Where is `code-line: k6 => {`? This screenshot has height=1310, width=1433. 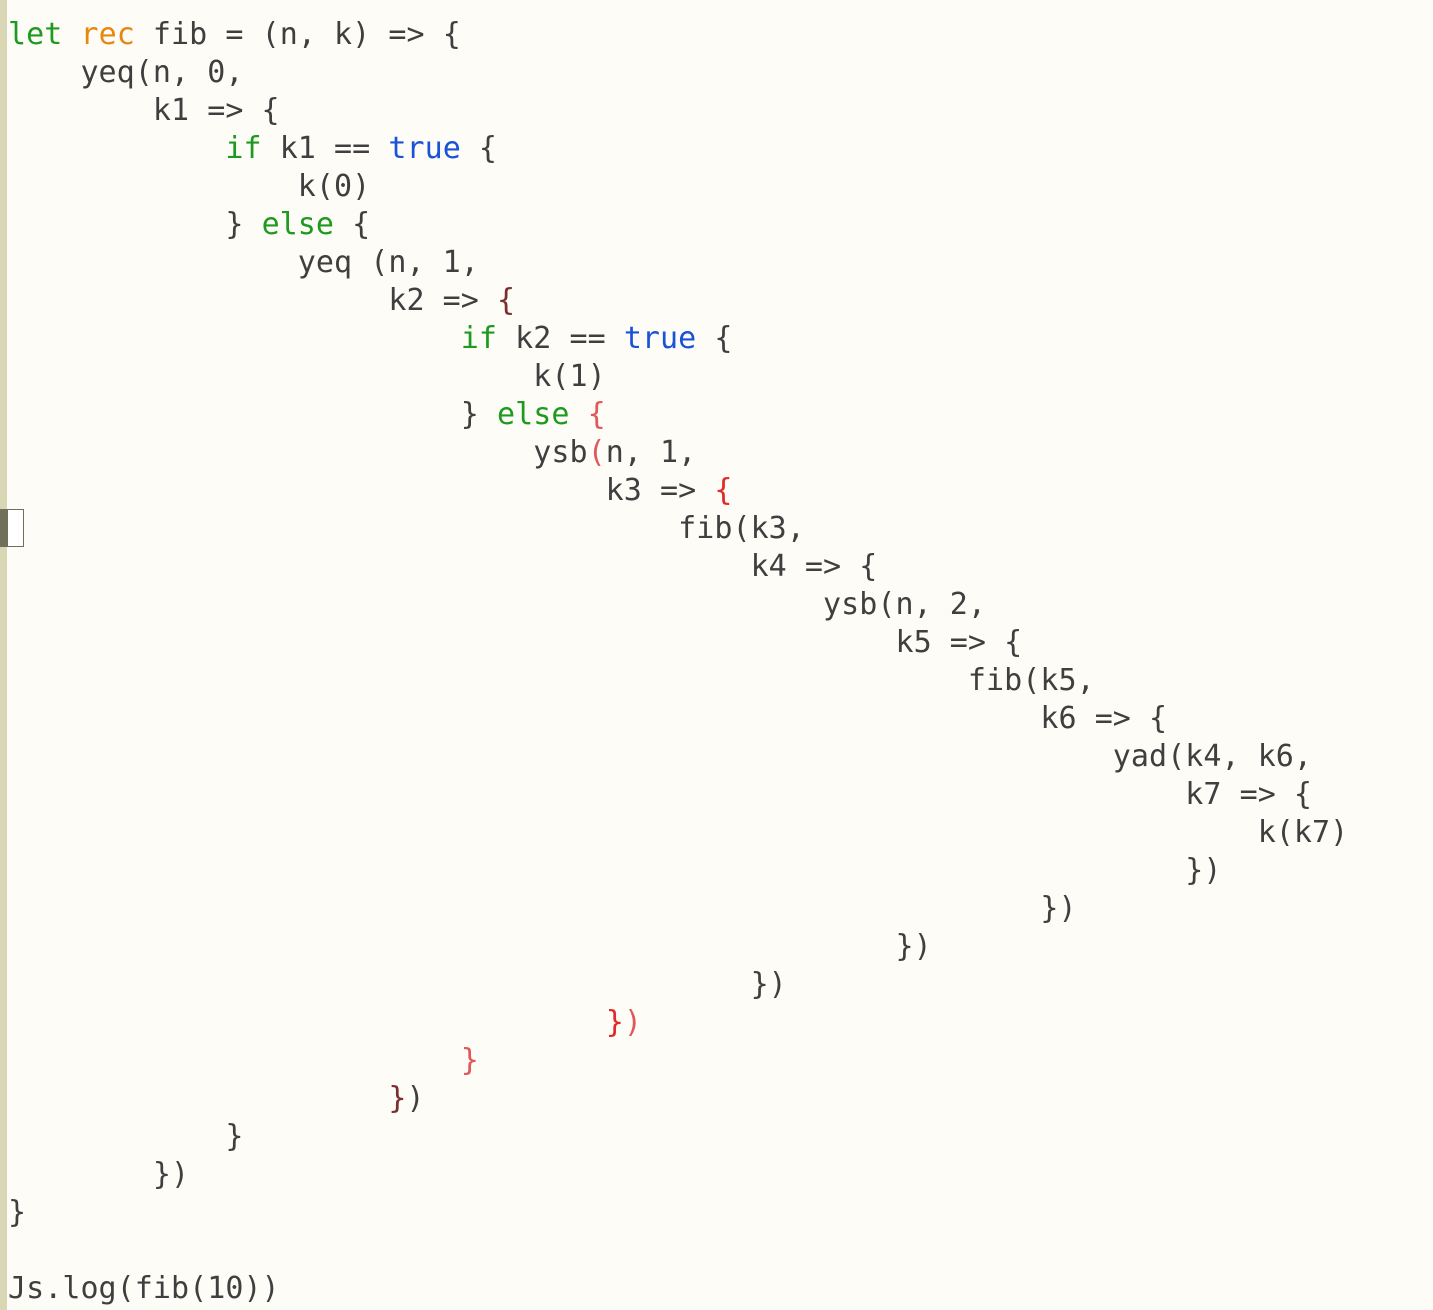 code-line: k6 => { is located at coordinates (678, 719).